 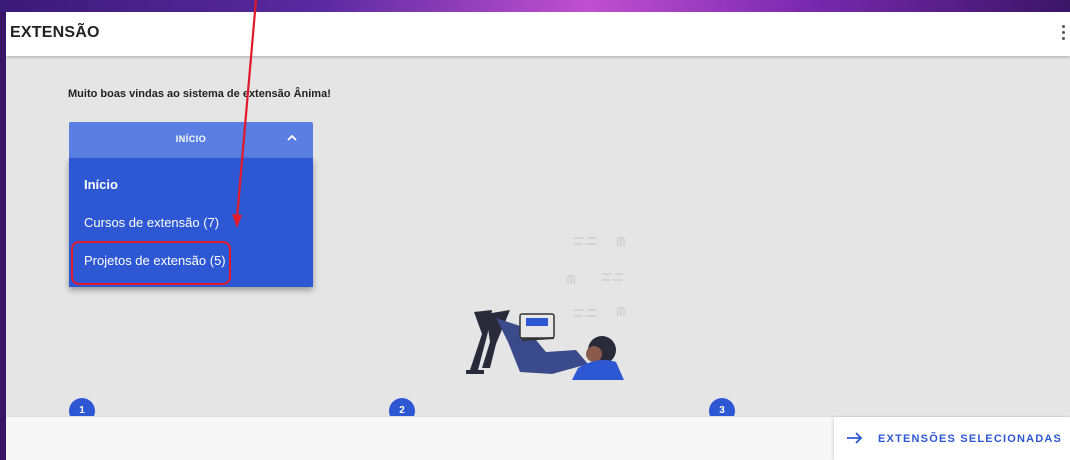 What do you see at coordinates (245, 114) in the screenshot?
I see `annotation-arrow` at bounding box center [245, 114].